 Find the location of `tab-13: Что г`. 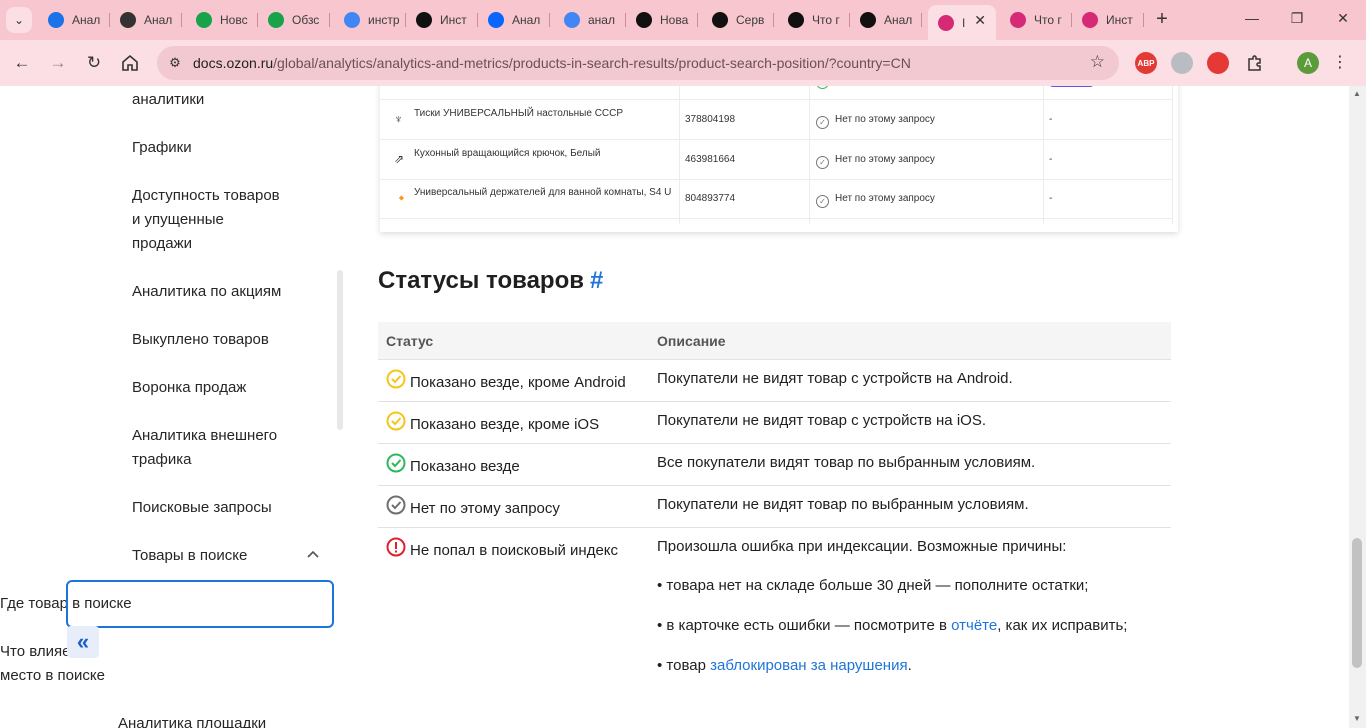

tab-13: Что г is located at coordinates (1036, 20).